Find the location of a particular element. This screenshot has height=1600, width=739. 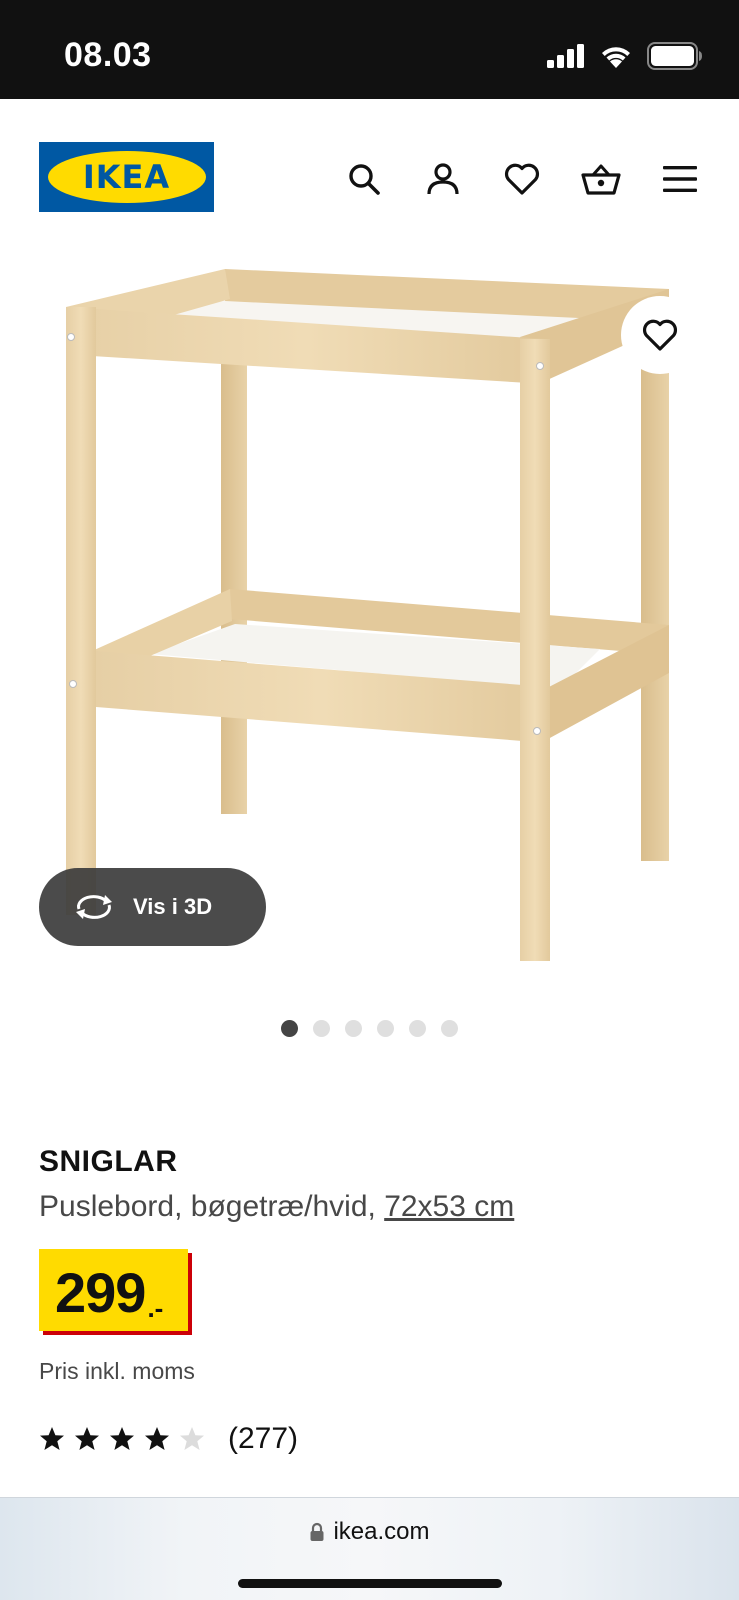

status-bar: 08.03 is located at coordinates (369, 49).